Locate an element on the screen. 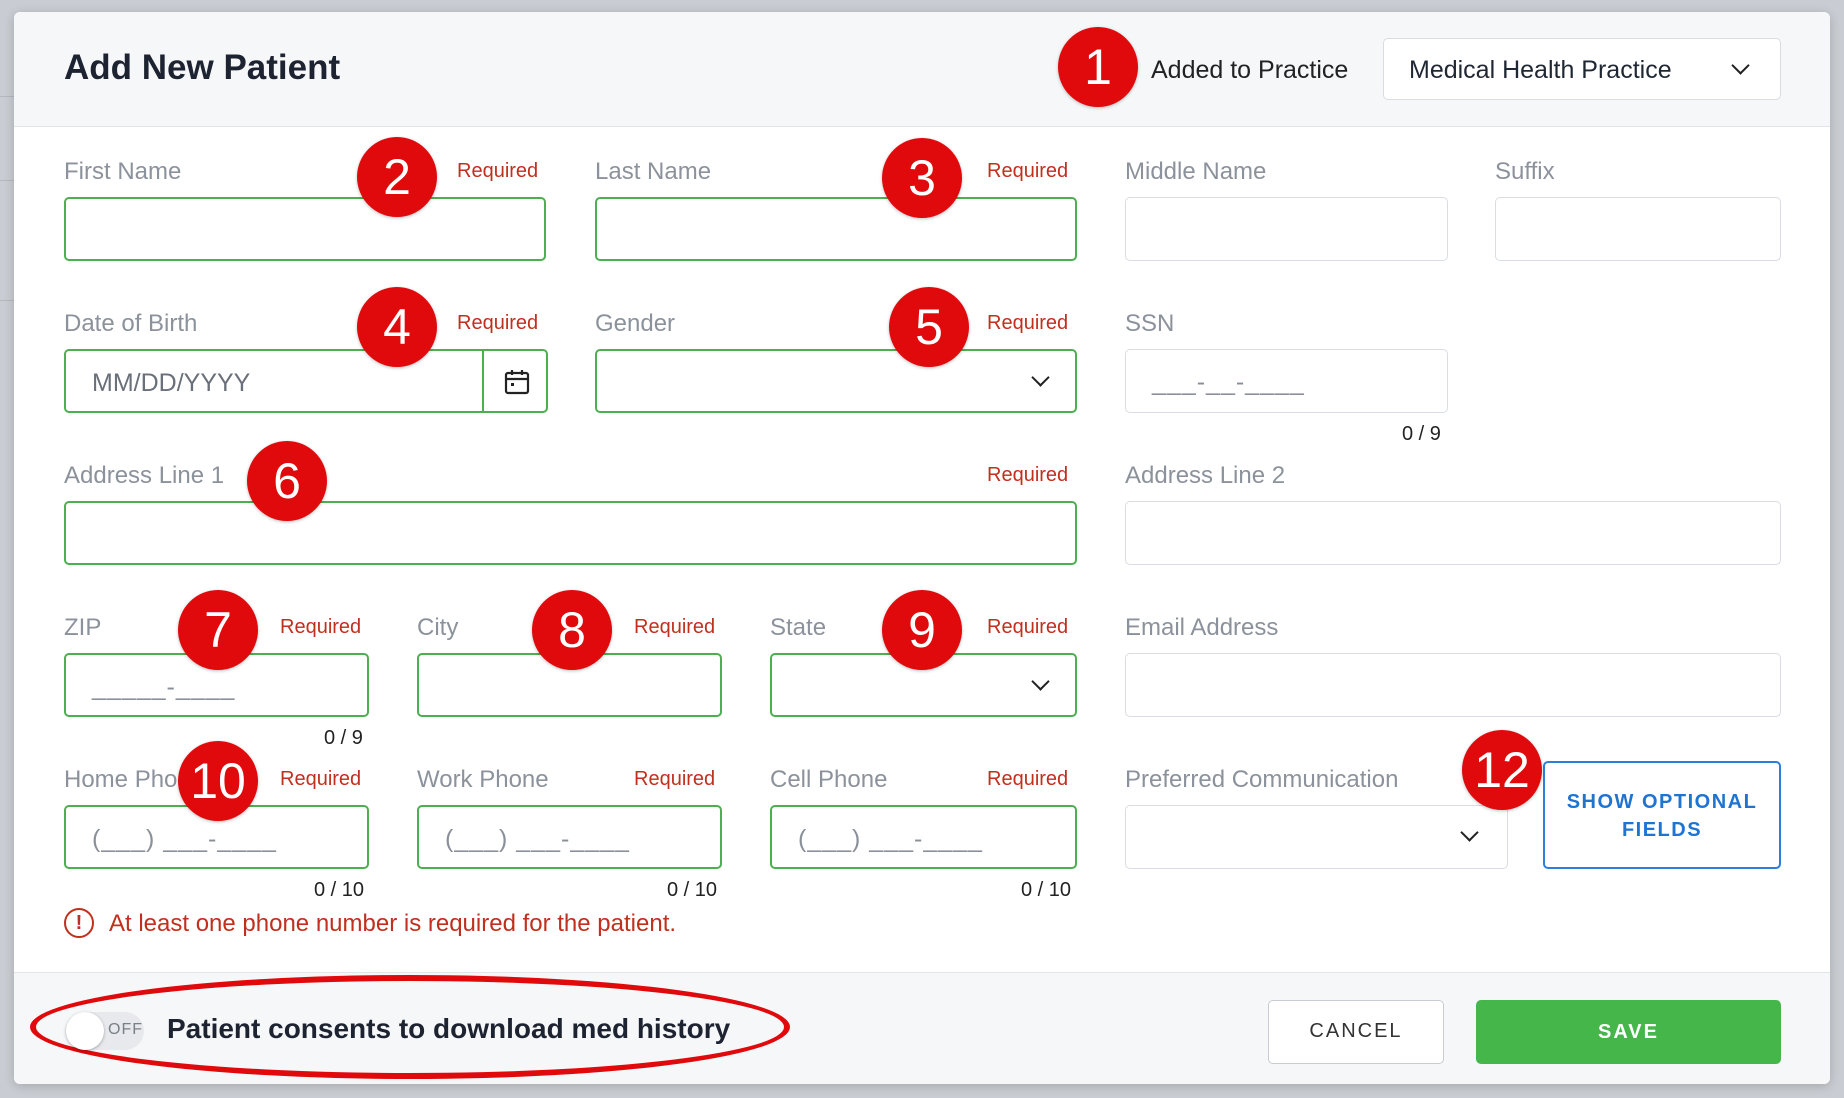 The height and width of the screenshot is (1098, 1844). calendar-icon is located at coordinates (517, 382).